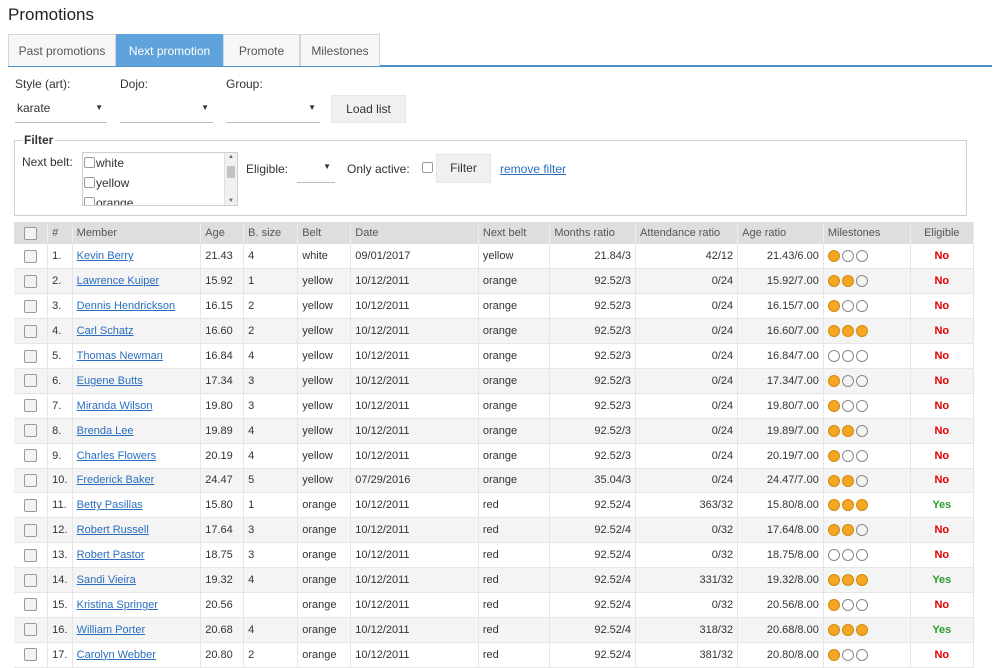 The image size is (1000, 668). Describe the element at coordinates (231, 172) in the screenshot. I see `scroll-thumb` at that location.